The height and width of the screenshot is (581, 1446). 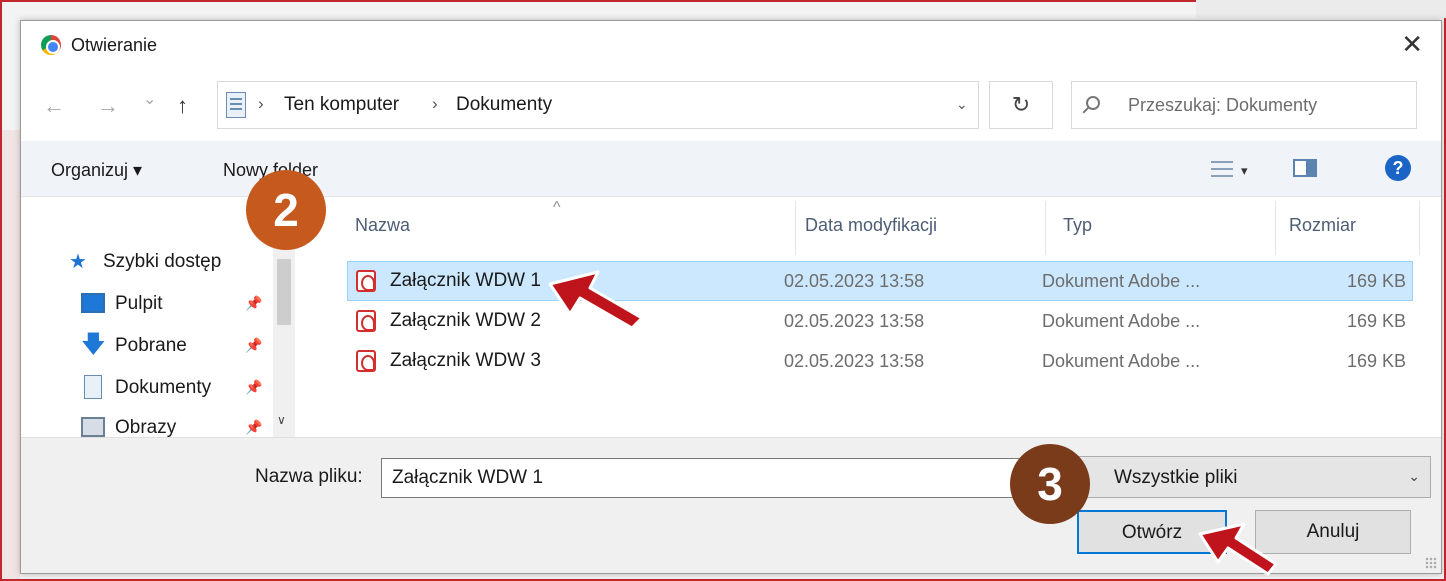 What do you see at coordinates (281, 420) in the screenshot?
I see `scroll-down-chevron-icon: ∨` at bounding box center [281, 420].